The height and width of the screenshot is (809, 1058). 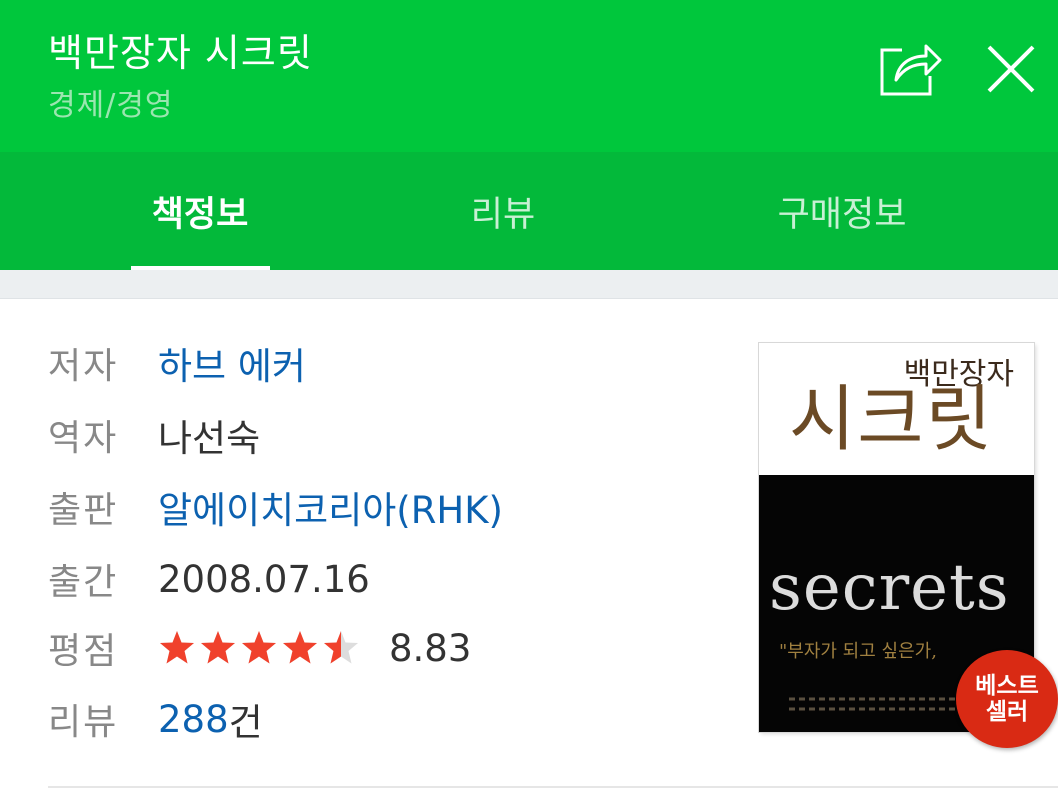 What do you see at coordinates (83, 510) in the screenshot?
I see `publisher-label: 출판` at bounding box center [83, 510].